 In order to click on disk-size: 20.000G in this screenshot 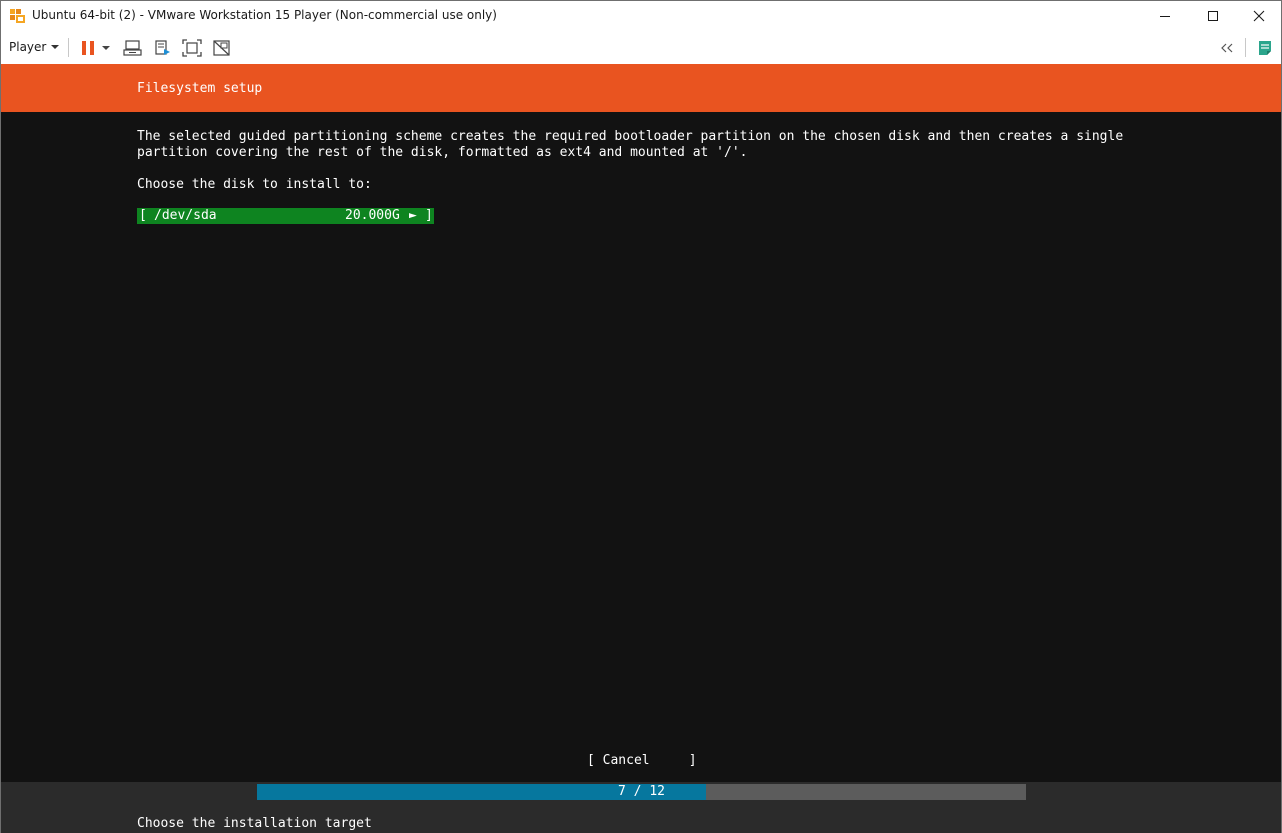, I will do `click(372, 215)`.